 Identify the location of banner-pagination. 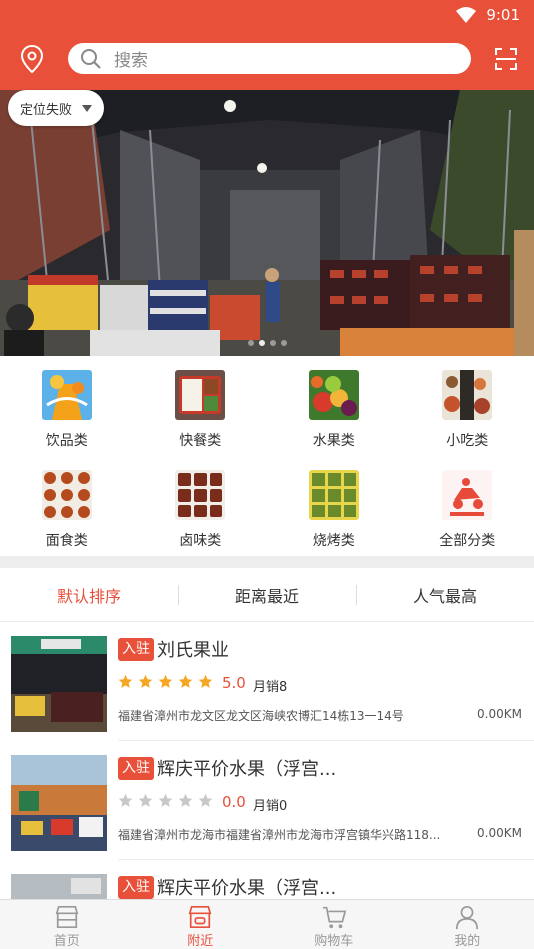
(267, 343).